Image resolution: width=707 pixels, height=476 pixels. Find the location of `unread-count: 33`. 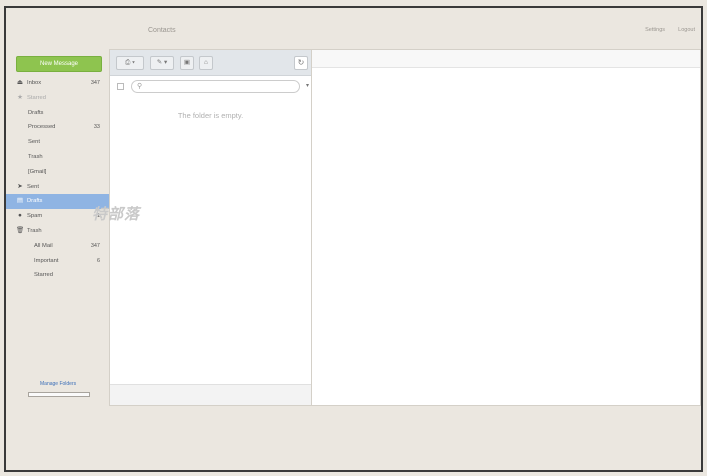

unread-count: 33 is located at coordinates (96, 127).